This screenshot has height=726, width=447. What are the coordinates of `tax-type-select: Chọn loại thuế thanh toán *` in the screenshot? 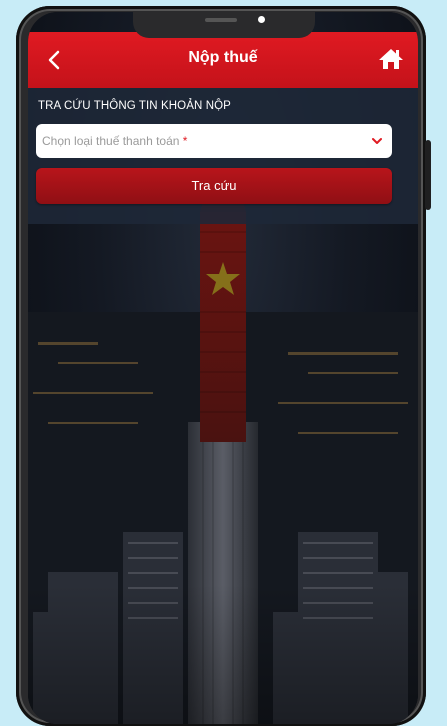 It's located at (214, 141).